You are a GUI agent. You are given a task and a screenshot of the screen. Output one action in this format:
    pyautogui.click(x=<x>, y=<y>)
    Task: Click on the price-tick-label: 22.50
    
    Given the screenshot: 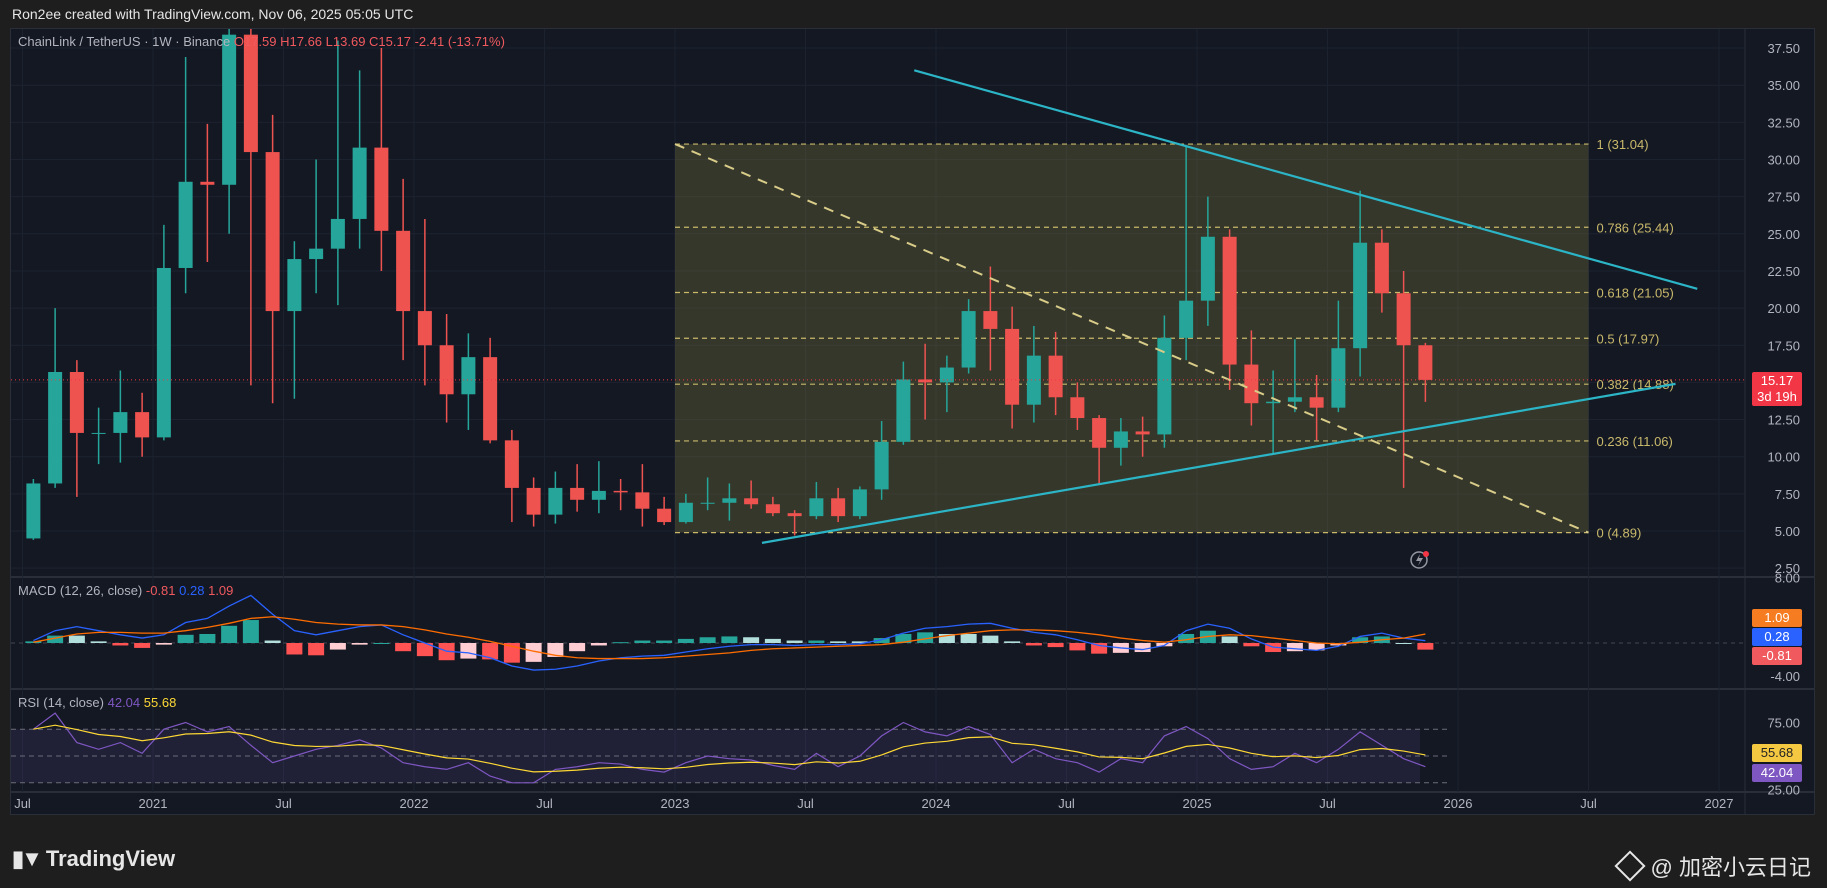 What is the action you would take?
    pyautogui.click(x=1783, y=271)
    